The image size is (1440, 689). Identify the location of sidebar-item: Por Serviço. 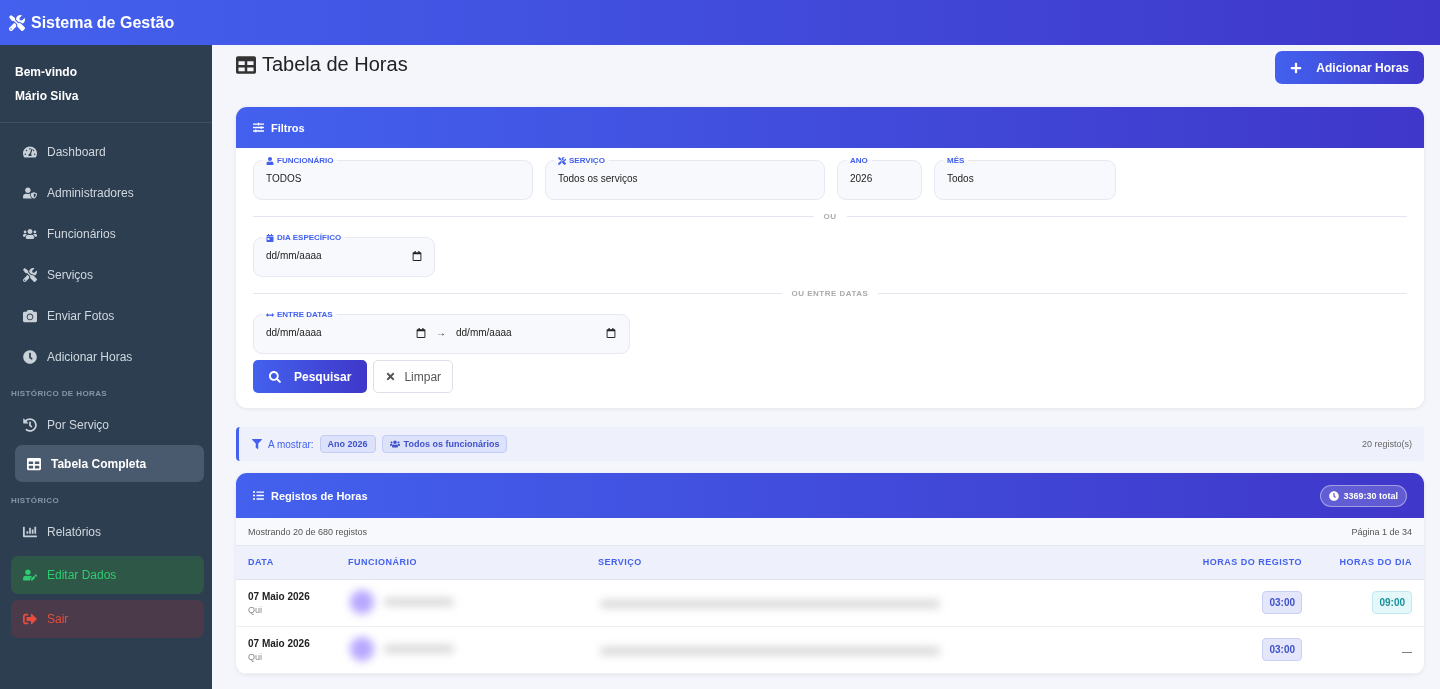
(107, 424).